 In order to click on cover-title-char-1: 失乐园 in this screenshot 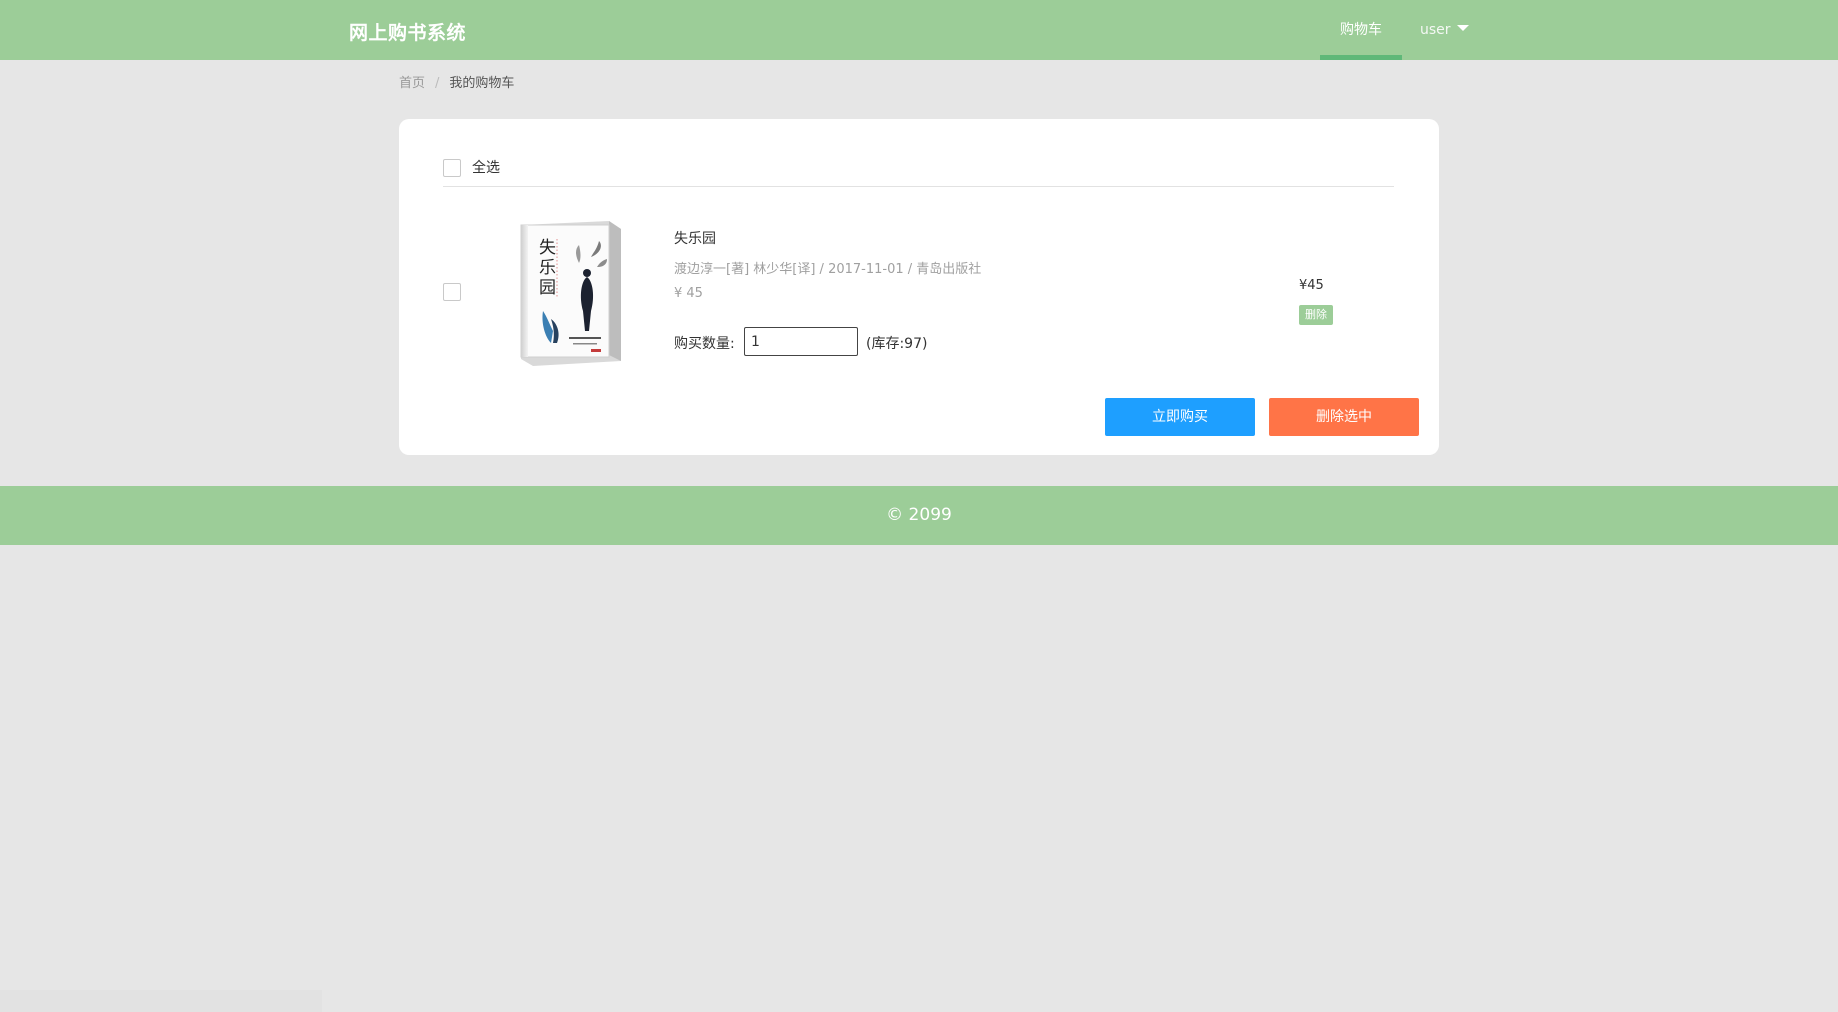, I will do `click(547, 268)`.